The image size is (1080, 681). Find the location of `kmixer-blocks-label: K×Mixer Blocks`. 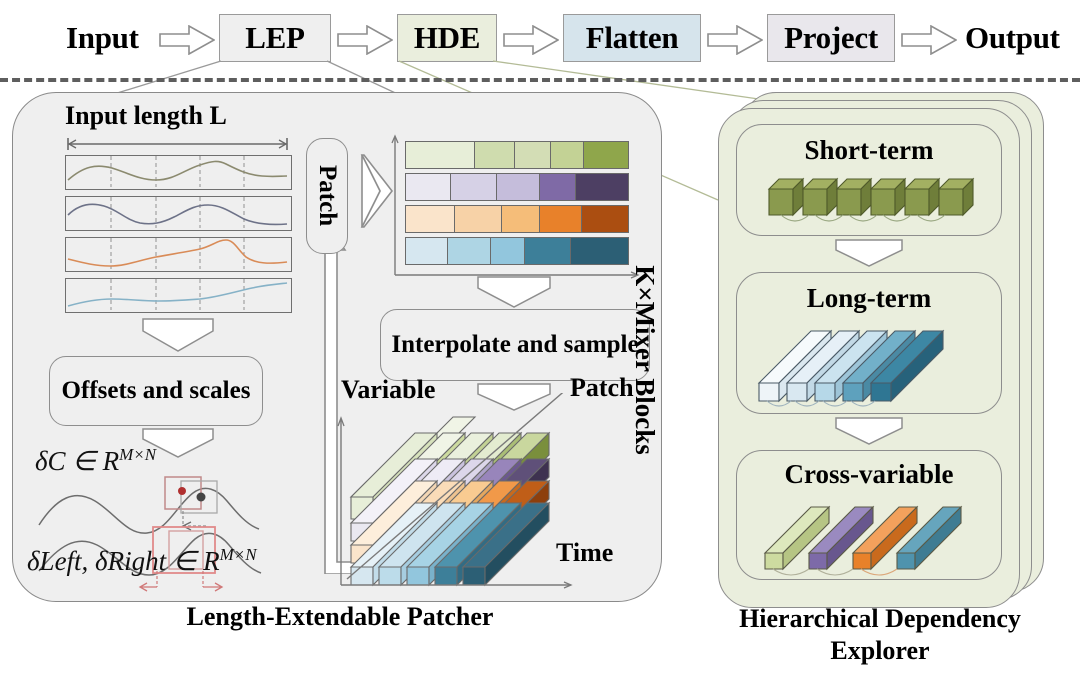

kmixer-blocks-label: K×Mixer Blocks is located at coordinates (645, 360).